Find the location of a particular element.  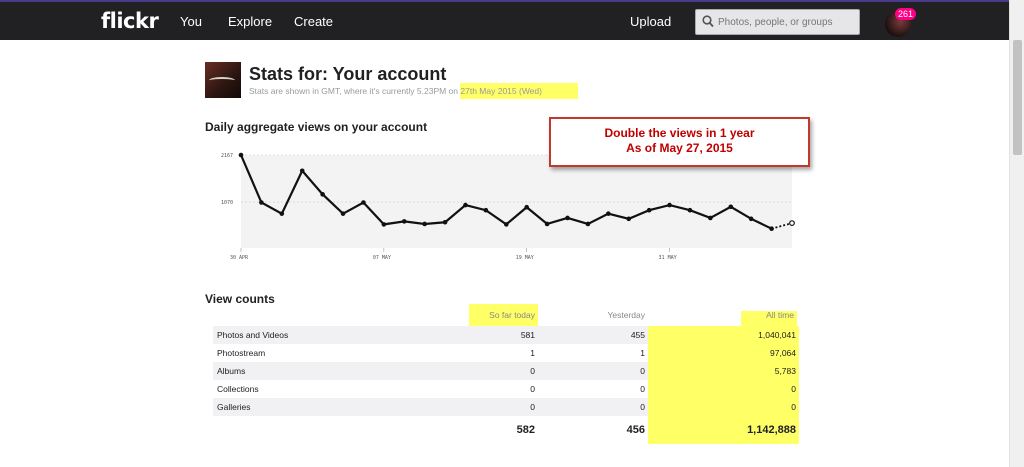

annotation-line-1: Double the views in 1 year is located at coordinates (679, 133).